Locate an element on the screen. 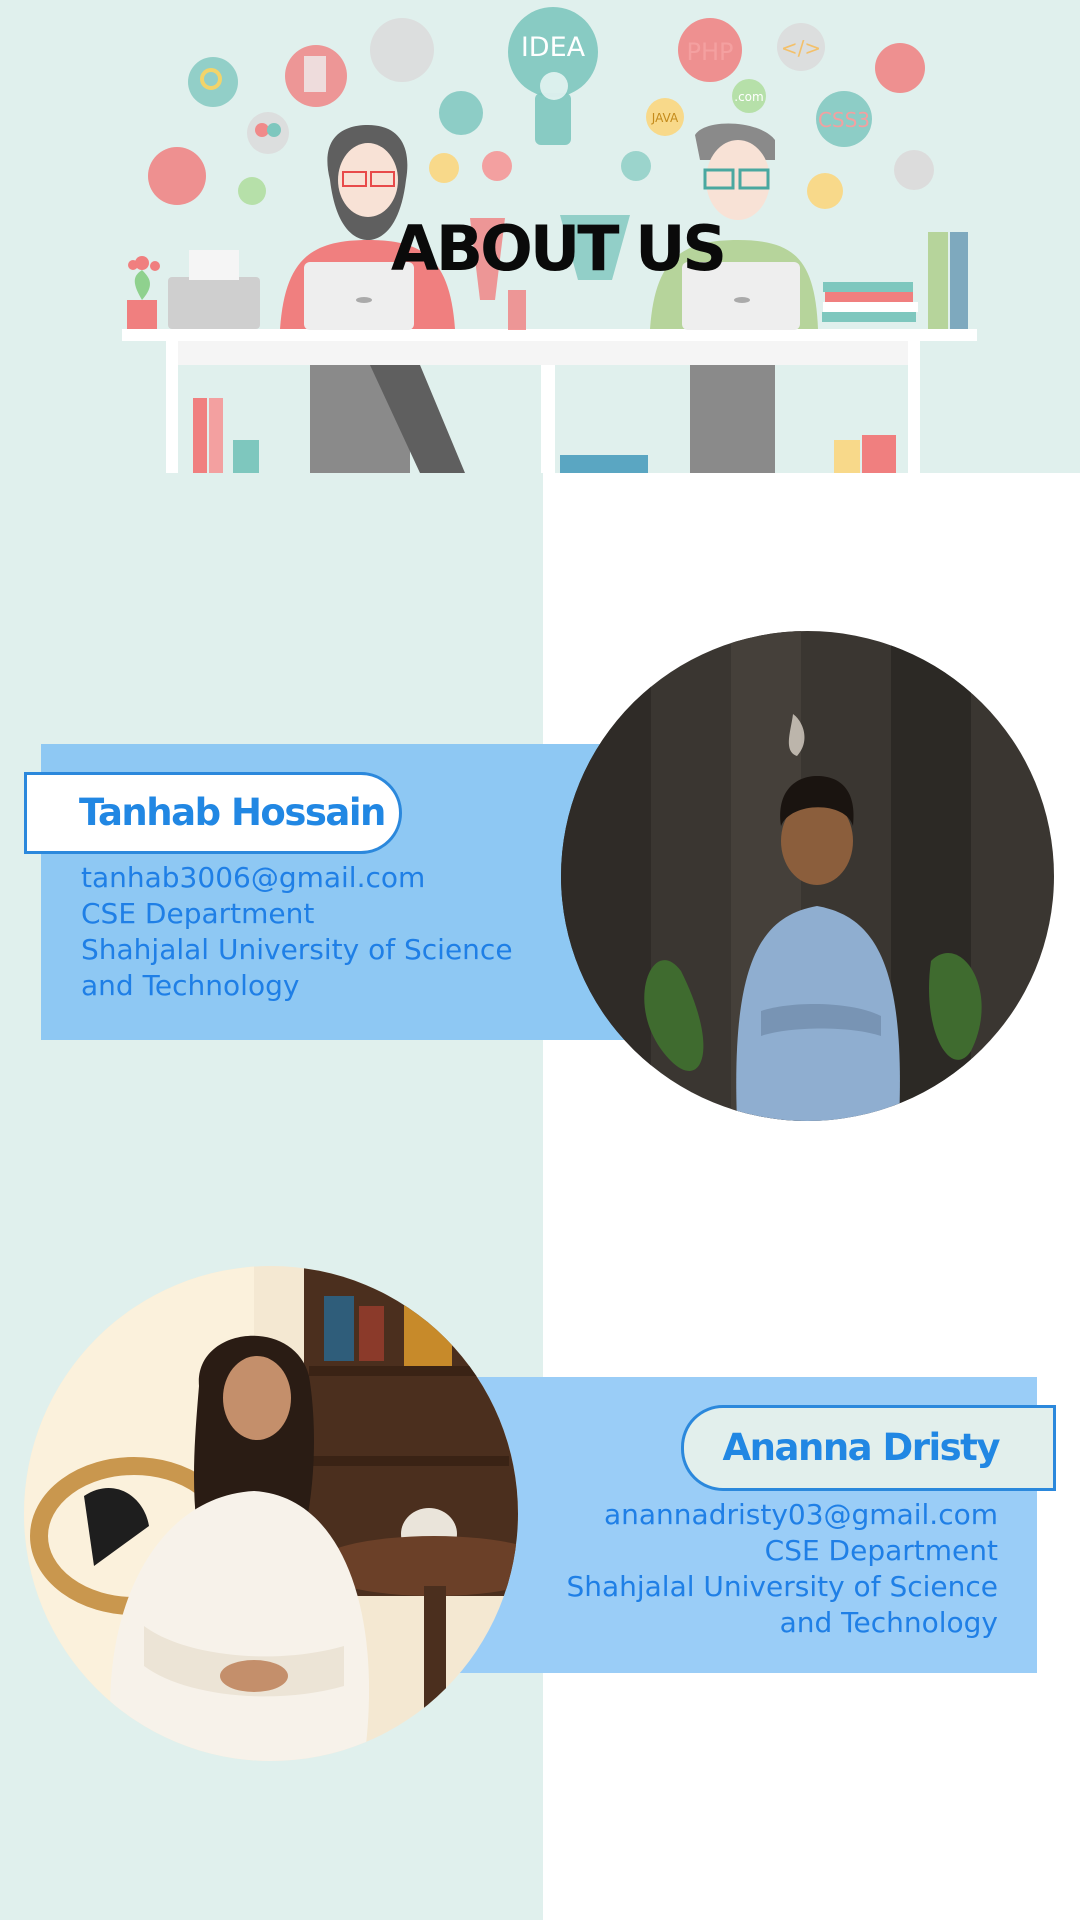 This screenshot has height=1920, width=1080. member-department-1: CSE Department is located at coordinates (198, 913).